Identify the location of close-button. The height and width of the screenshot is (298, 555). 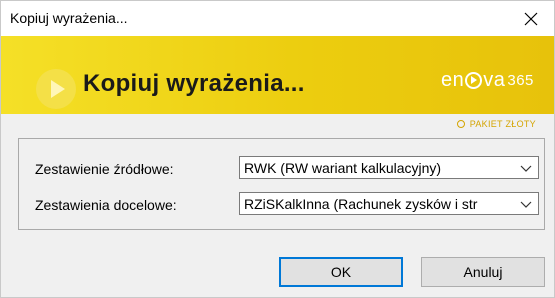
(531, 18).